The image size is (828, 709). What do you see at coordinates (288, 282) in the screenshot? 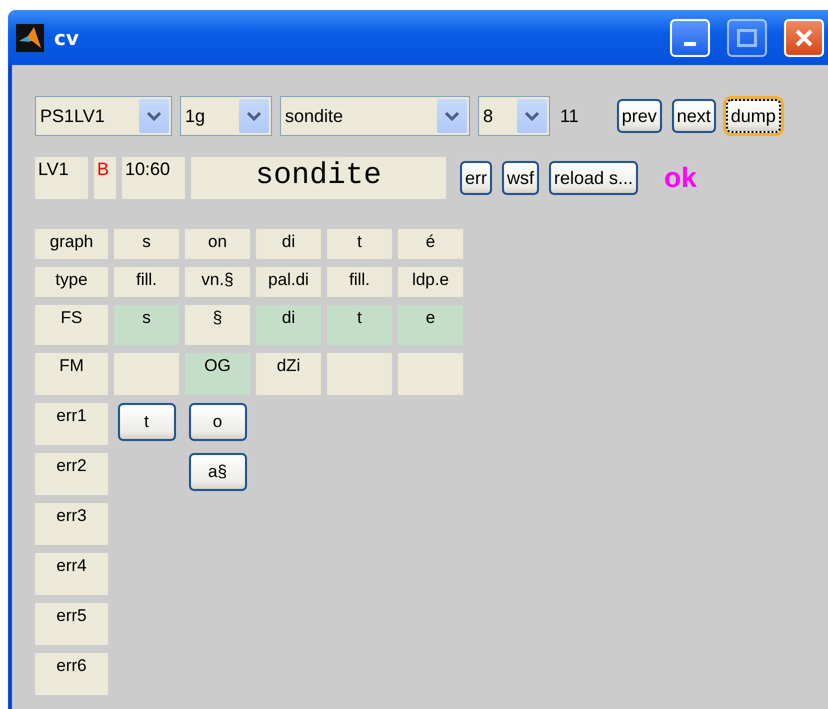
I see `table-cell: pal.di` at bounding box center [288, 282].